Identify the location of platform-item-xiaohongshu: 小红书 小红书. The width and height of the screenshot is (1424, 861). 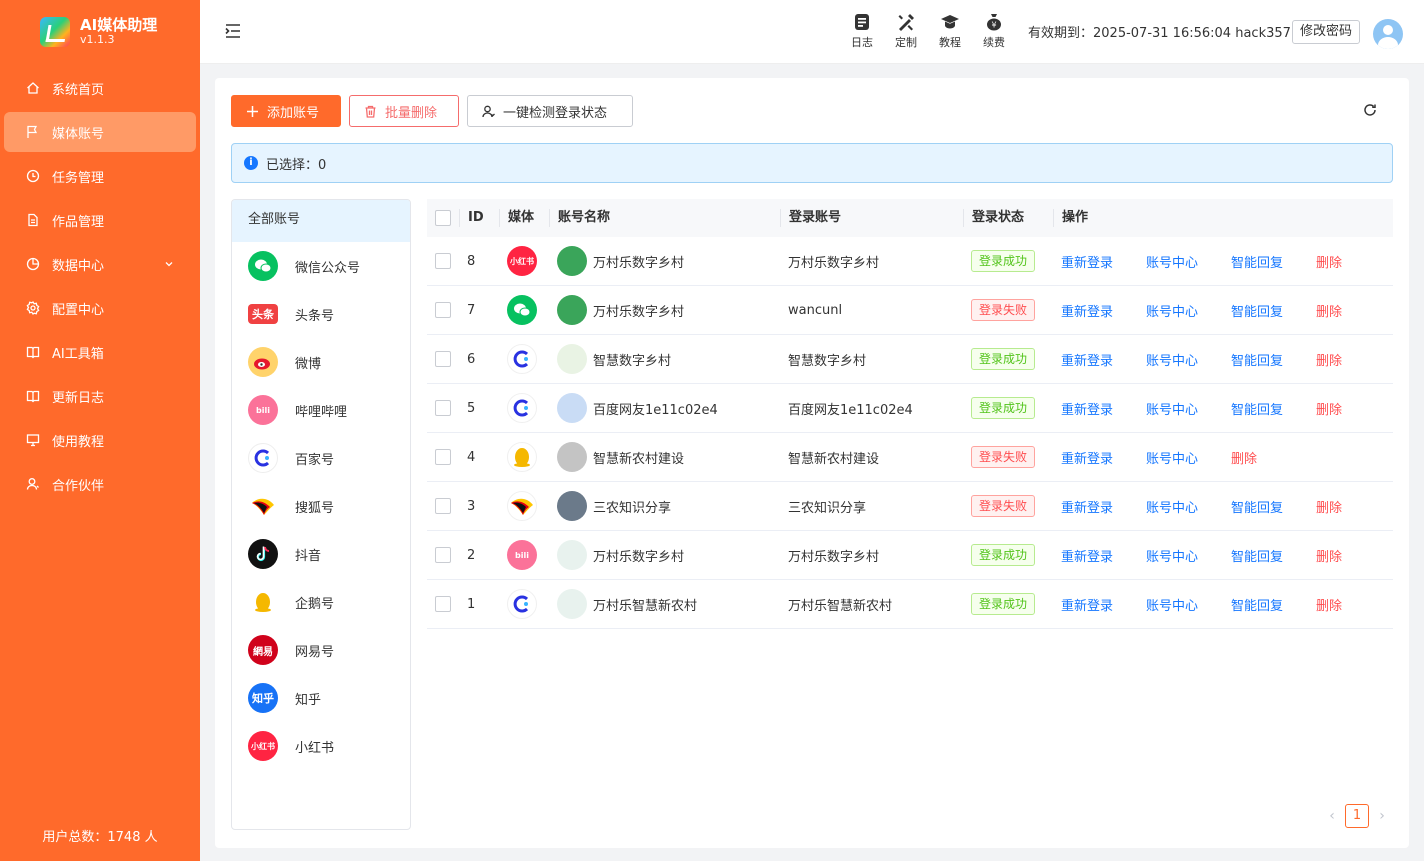
(321, 746).